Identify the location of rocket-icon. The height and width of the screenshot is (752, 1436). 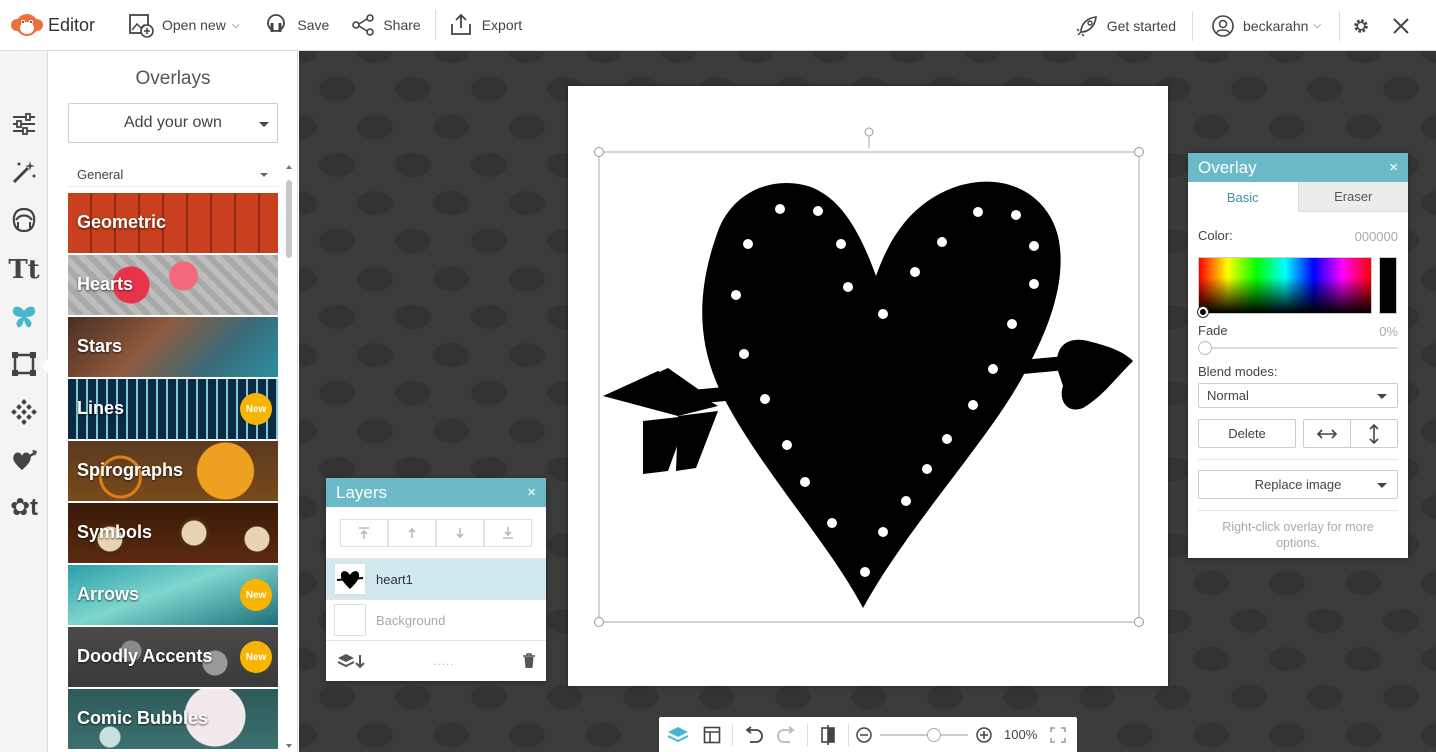
(1086, 25).